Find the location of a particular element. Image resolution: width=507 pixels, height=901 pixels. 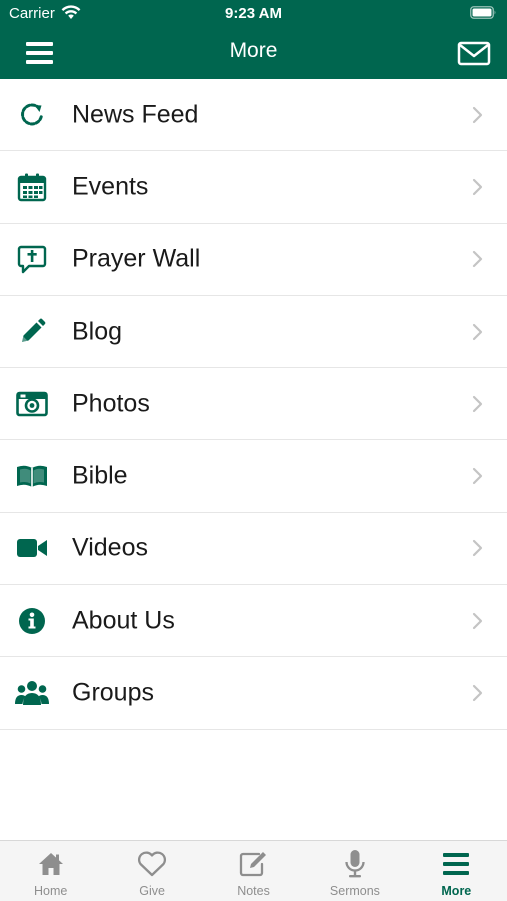

notes-icon is located at coordinates (254, 864).